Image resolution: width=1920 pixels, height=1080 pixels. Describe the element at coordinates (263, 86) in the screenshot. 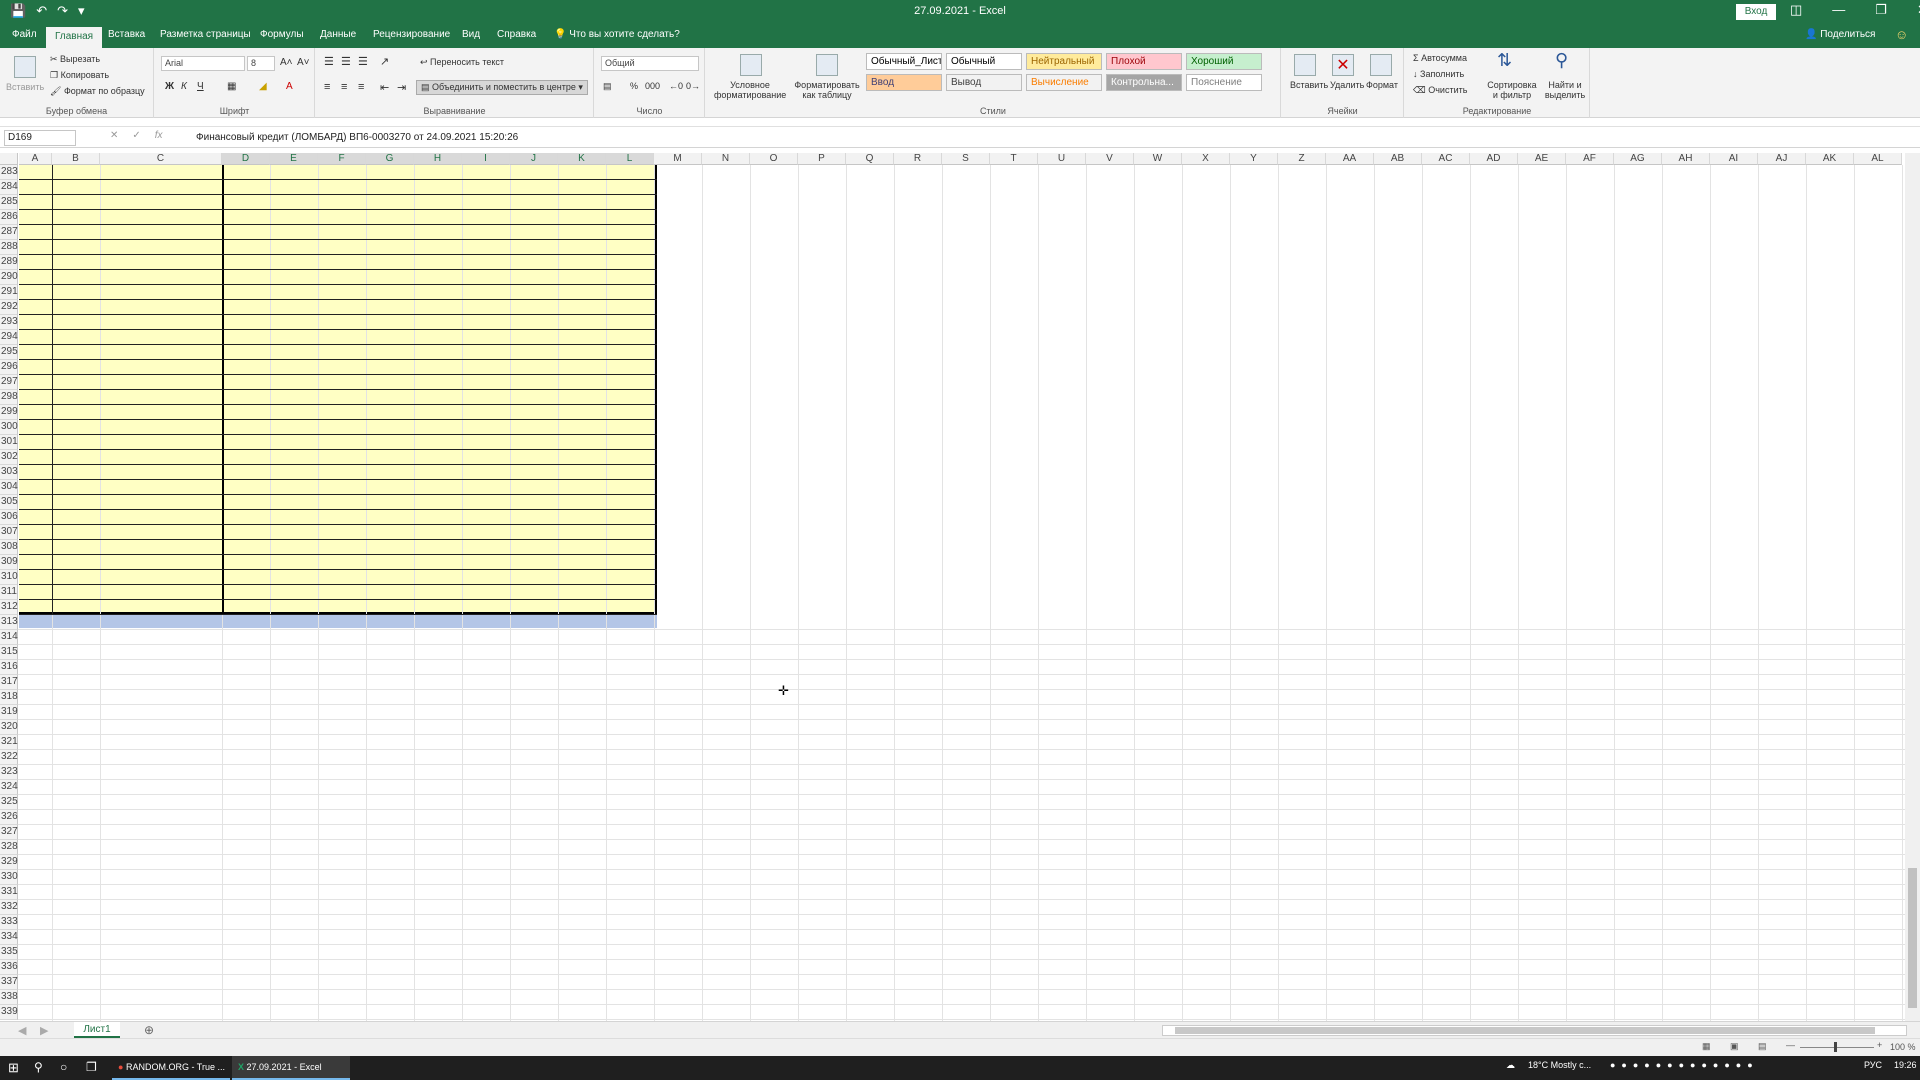

I see `fill-color-icon: ◢` at that location.